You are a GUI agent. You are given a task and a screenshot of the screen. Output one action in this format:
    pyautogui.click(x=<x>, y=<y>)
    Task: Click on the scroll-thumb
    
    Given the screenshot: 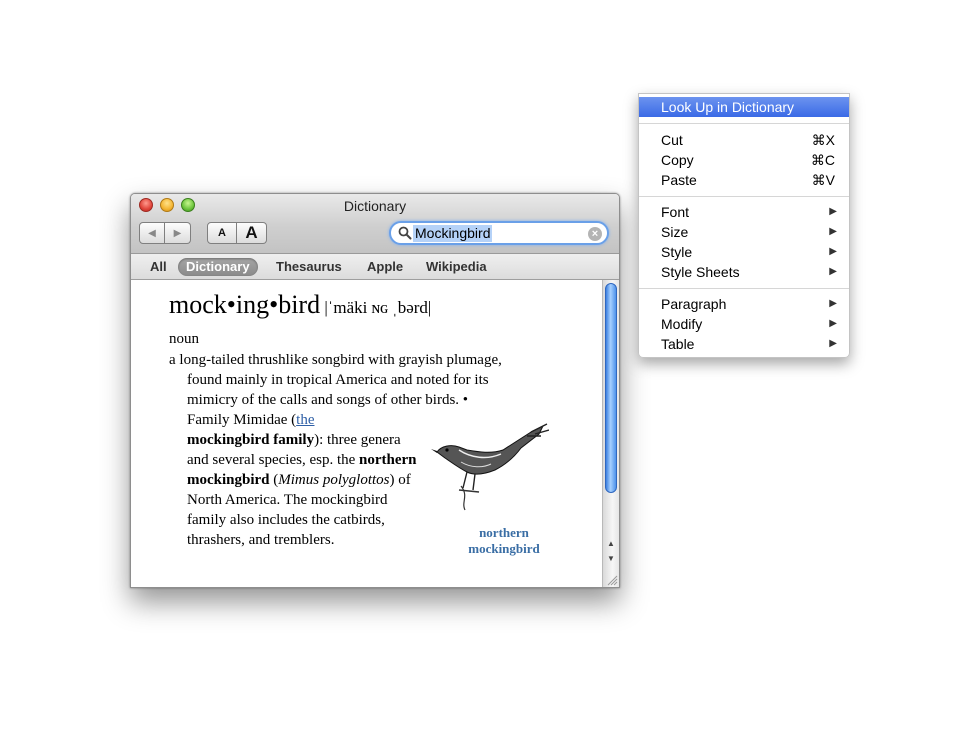 What is the action you would take?
    pyautogui.click(x=611, y=388)
    